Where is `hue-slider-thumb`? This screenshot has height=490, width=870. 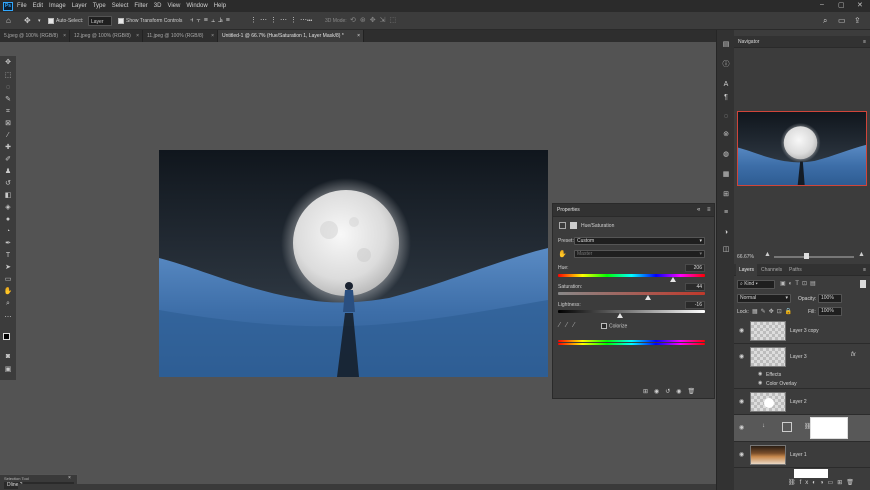
hue-slider-thumb is located at coordinates (672, 279).